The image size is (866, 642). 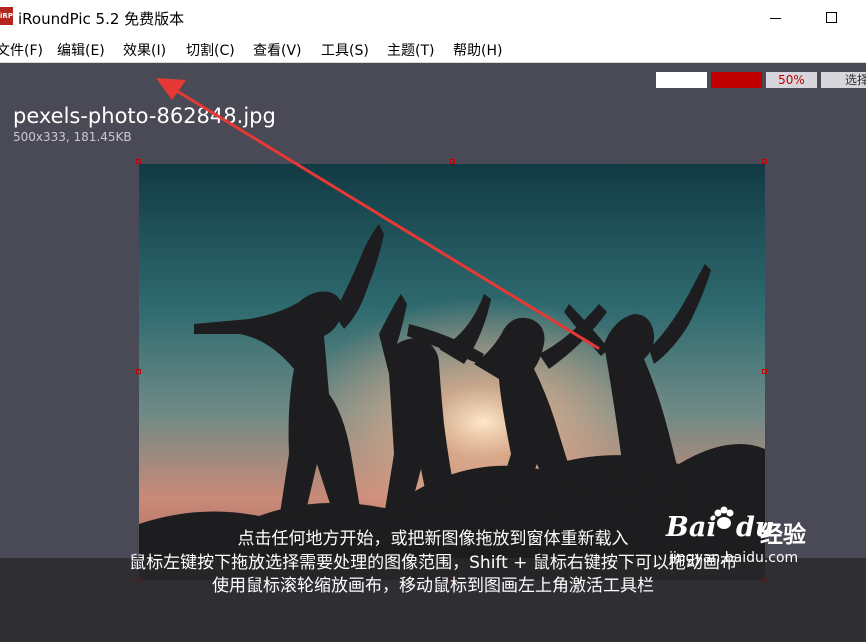 What do you see at coordinates (452, 161) in the screenshot?
I see `selection-handle-top-center` at bounding box center [452, 161].